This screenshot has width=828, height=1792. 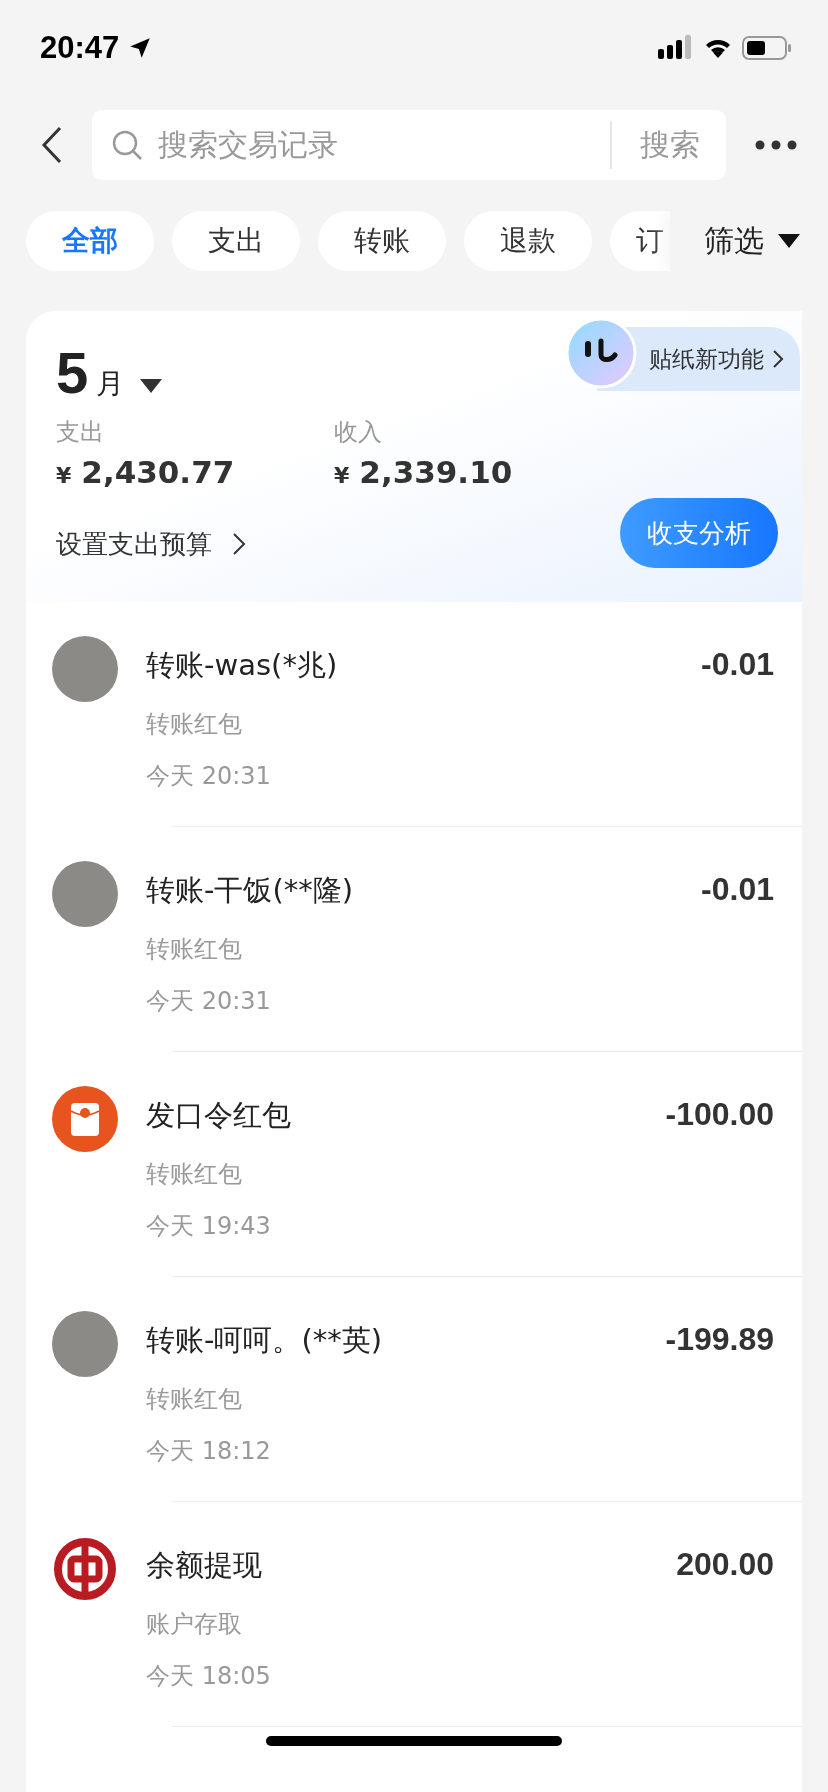 What do you see at coordinates (127, 145) in the screenshot?
I see `search-icon` at bounding box center [127, 145].